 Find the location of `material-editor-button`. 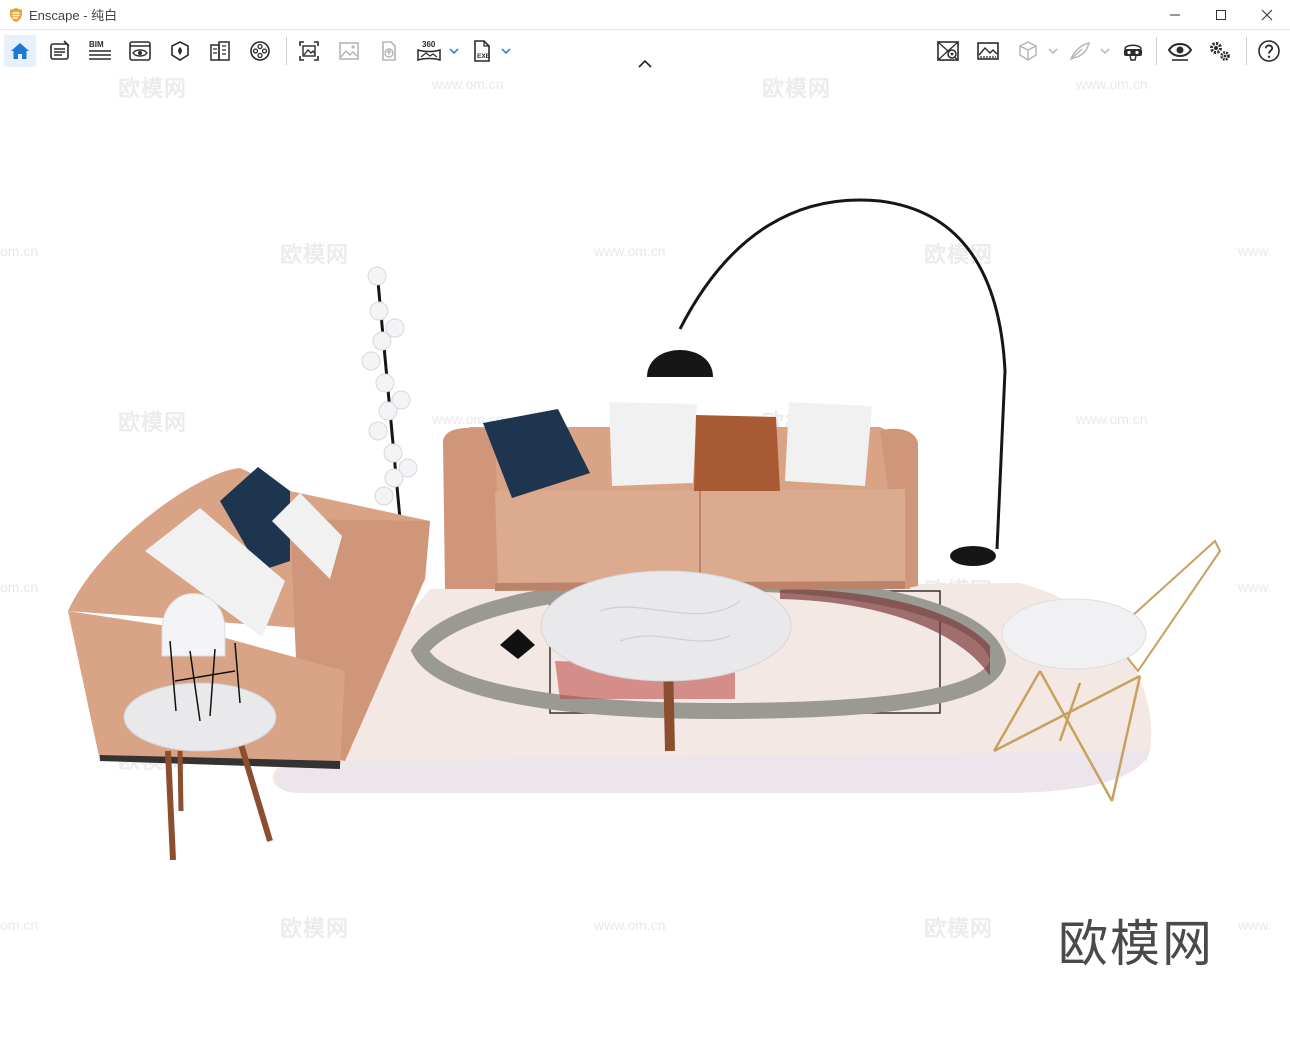

material-editor-button is located at coordinates (180, 51).